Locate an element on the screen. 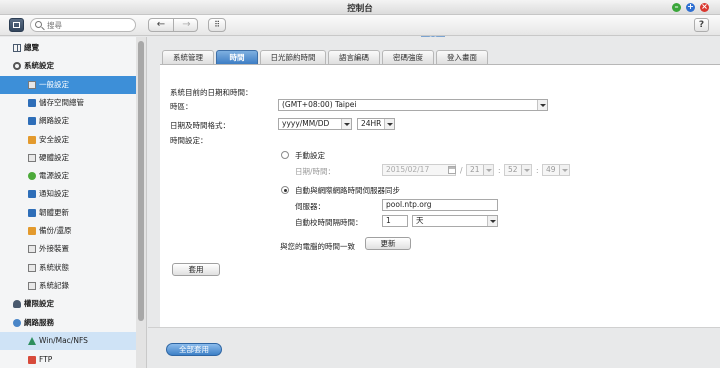  sidebar-item: FTP is located at coordinates (68, 359).